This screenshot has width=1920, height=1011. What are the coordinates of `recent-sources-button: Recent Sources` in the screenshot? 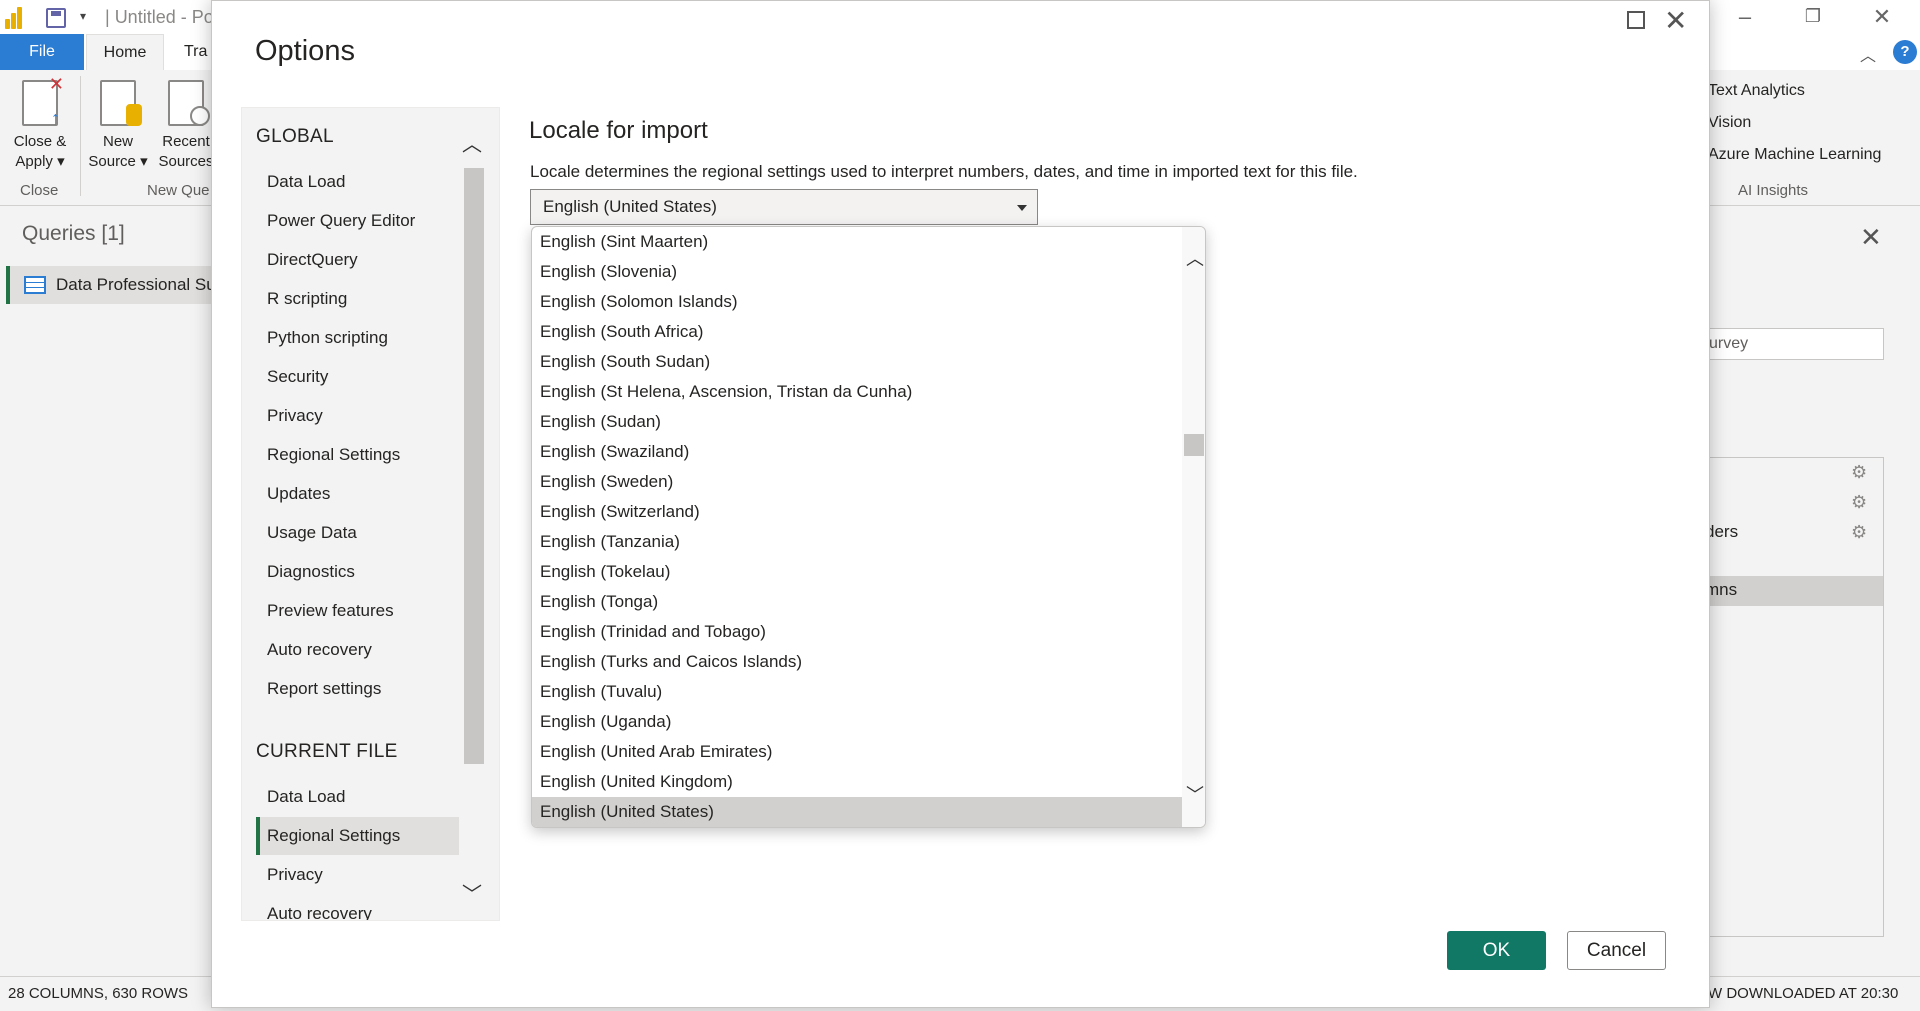 It's located at (186, 126).